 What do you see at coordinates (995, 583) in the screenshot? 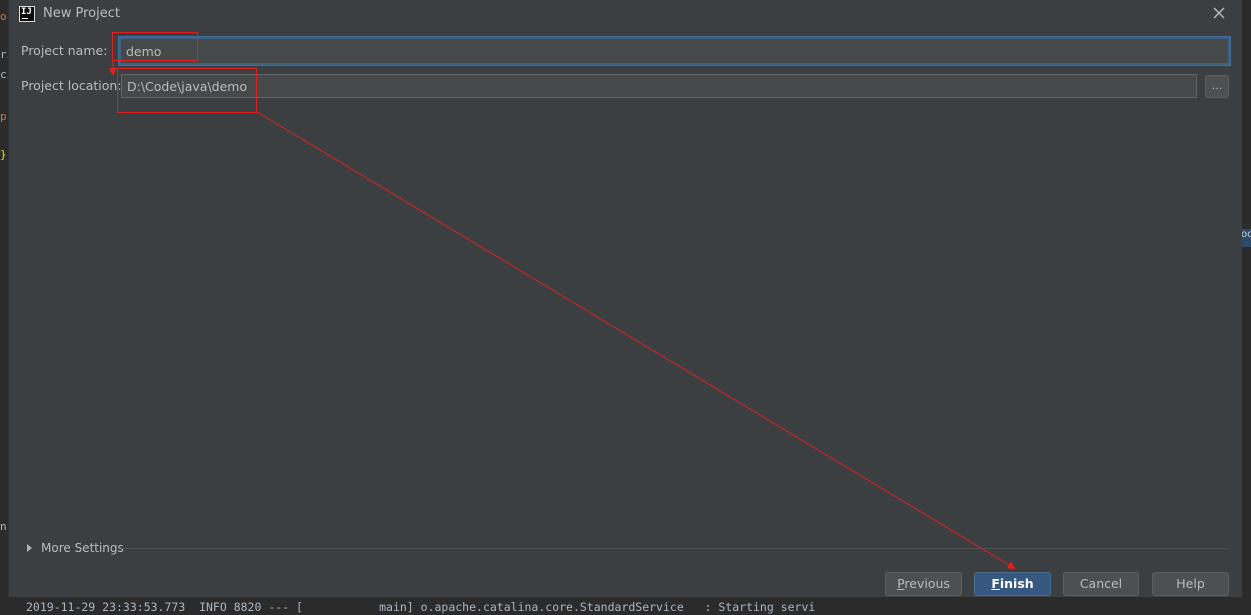
I see `finish-mnemonic: F` at bounding box center [995, 583].